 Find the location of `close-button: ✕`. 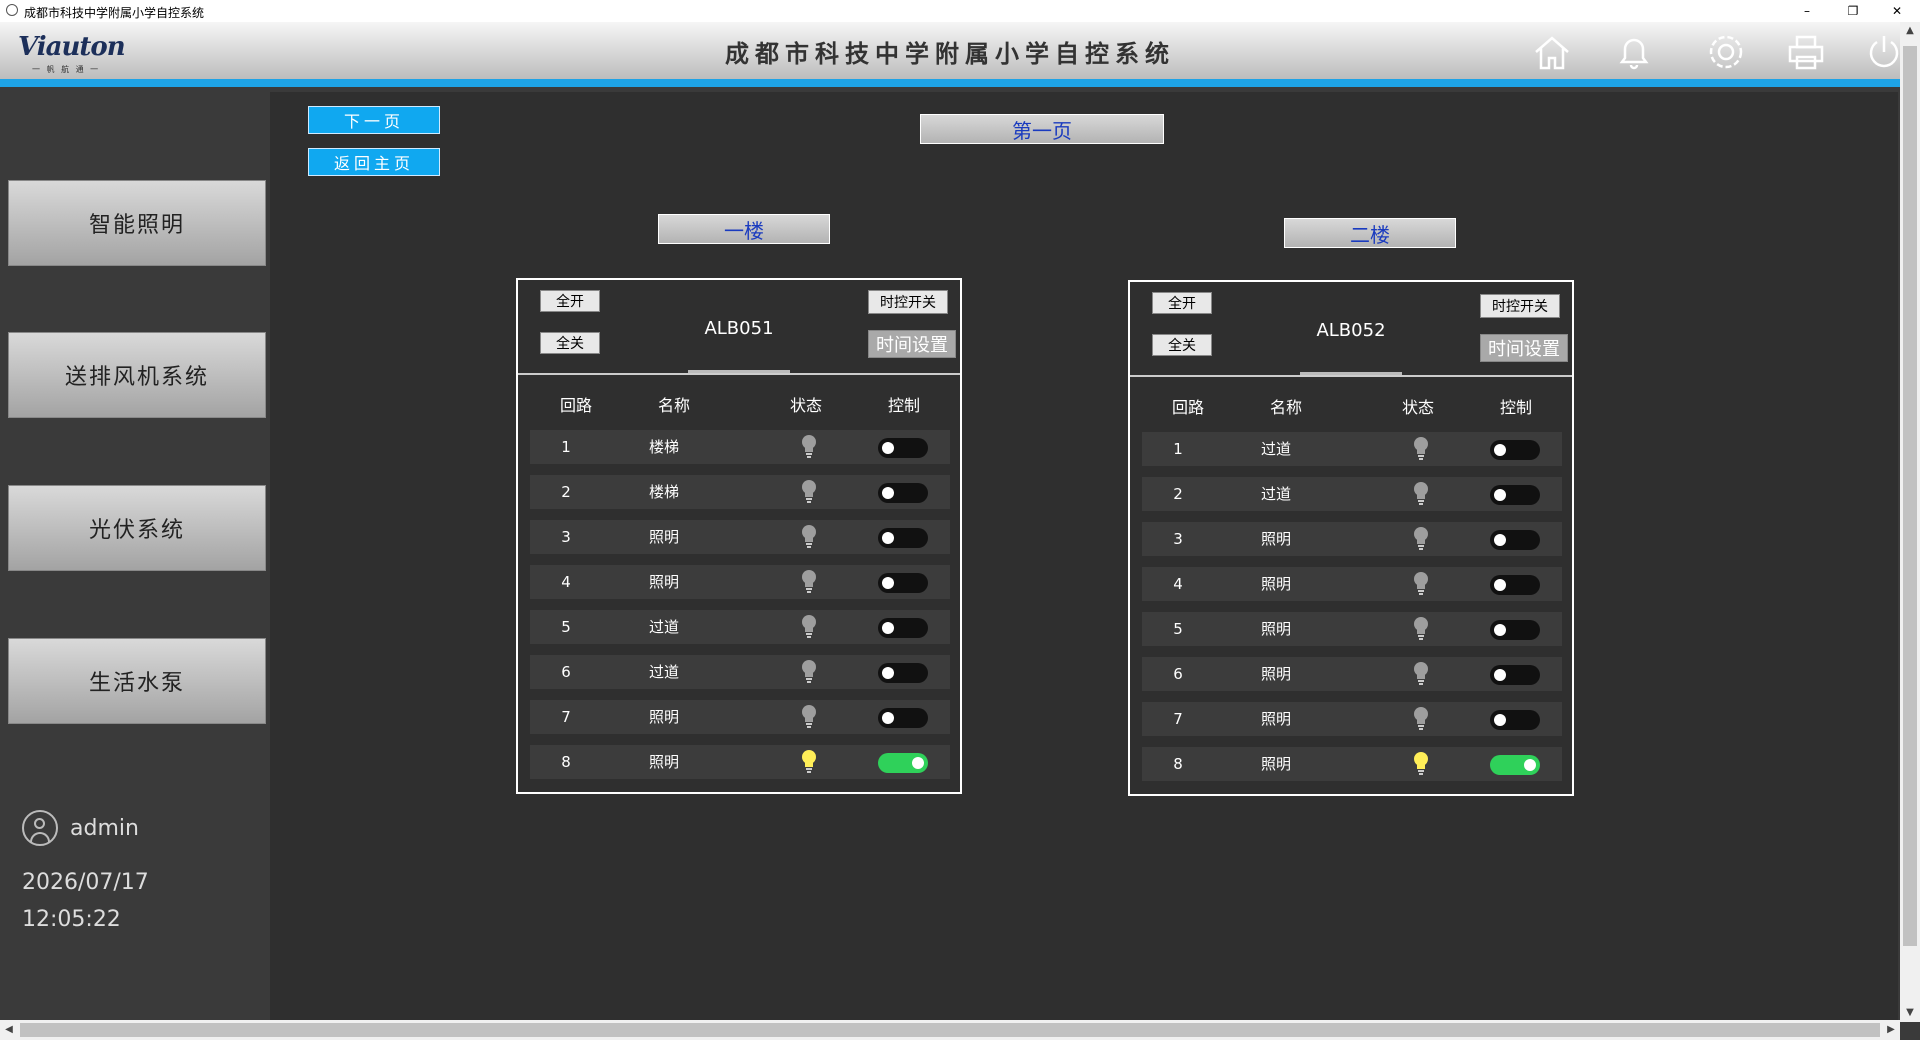

close-button: ✕ is located at coordinates (1897, 11).